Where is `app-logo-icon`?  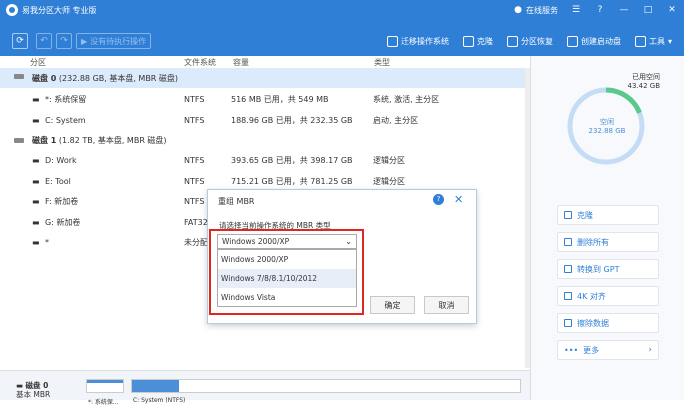 app-logo-icon is located at coordinates (12, 10).